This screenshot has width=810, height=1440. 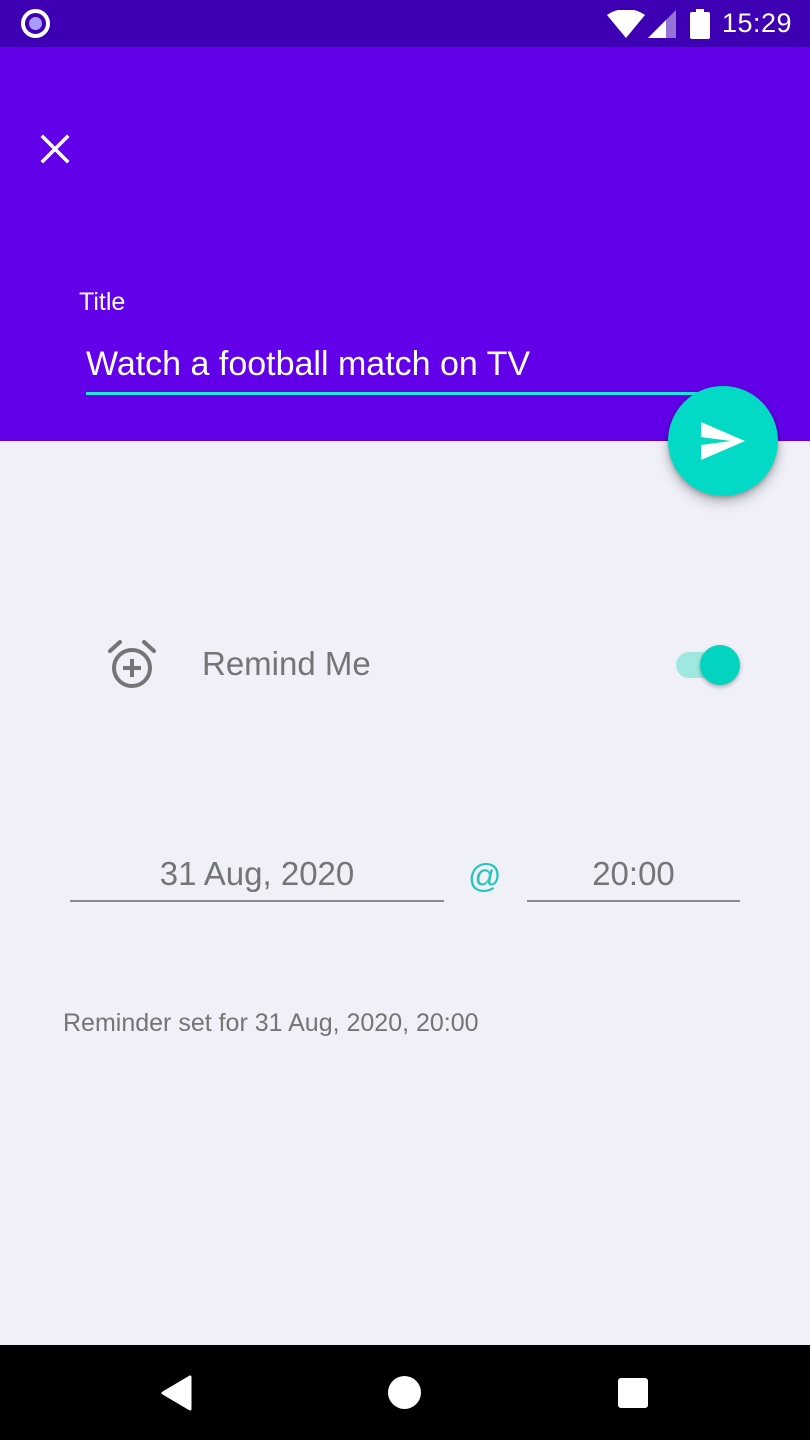 I want to click on home-icon, so click(x=404, y=1392).